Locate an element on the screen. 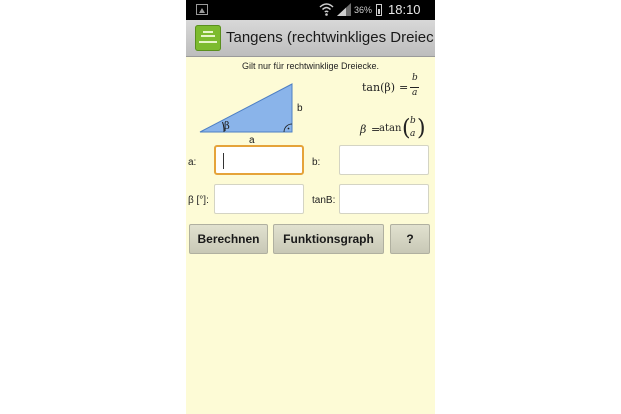  wifi-icon is located at coordinates (326, 9).